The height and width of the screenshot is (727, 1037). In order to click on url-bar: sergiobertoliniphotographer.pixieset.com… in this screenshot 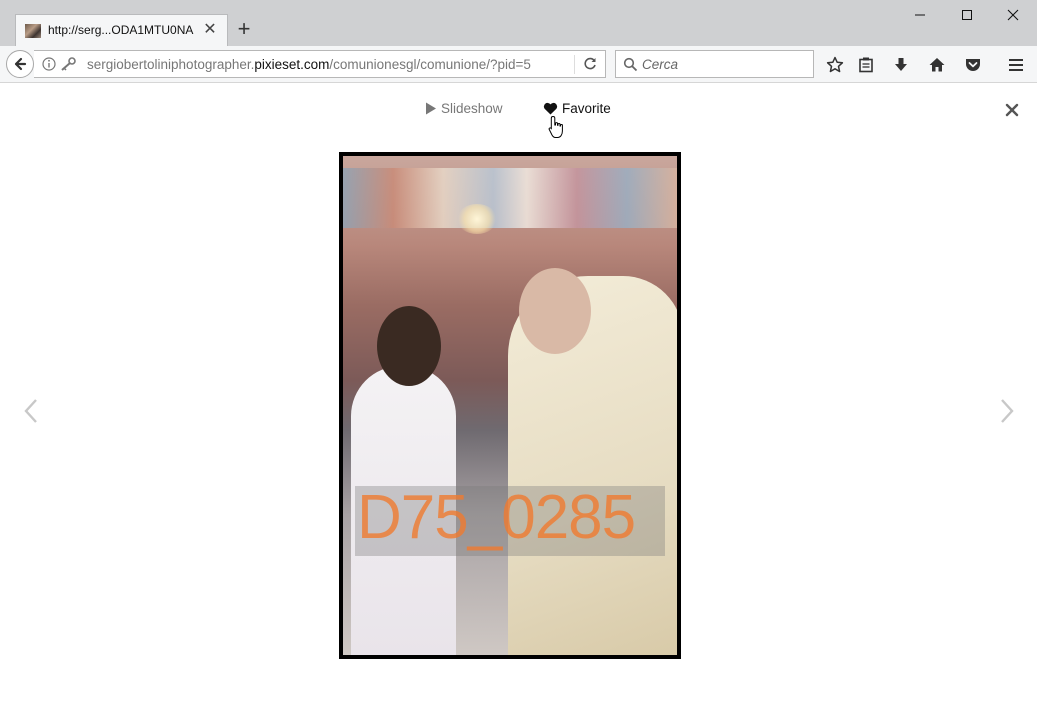, I will do `click(320, 64)`.